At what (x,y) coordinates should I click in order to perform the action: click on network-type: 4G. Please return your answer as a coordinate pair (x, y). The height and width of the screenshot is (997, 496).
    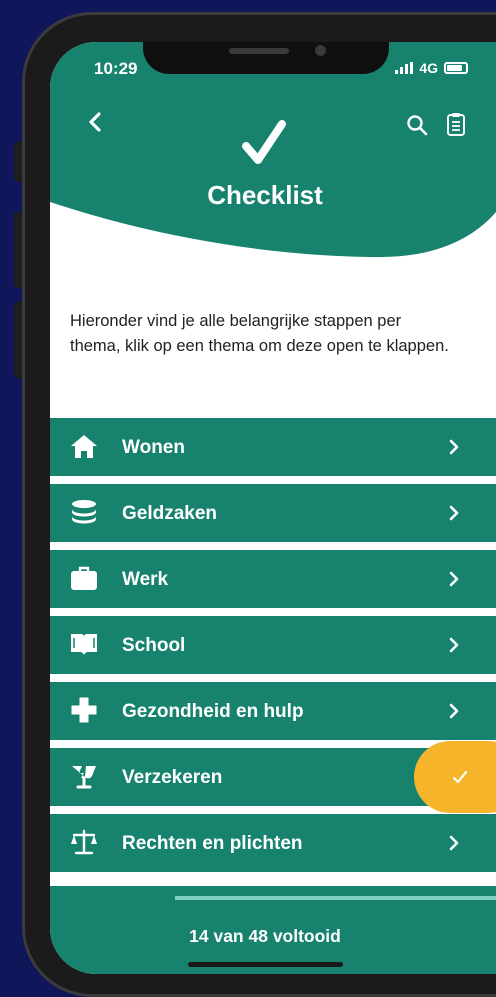
    Looking at the image, I should click on (428, 68).